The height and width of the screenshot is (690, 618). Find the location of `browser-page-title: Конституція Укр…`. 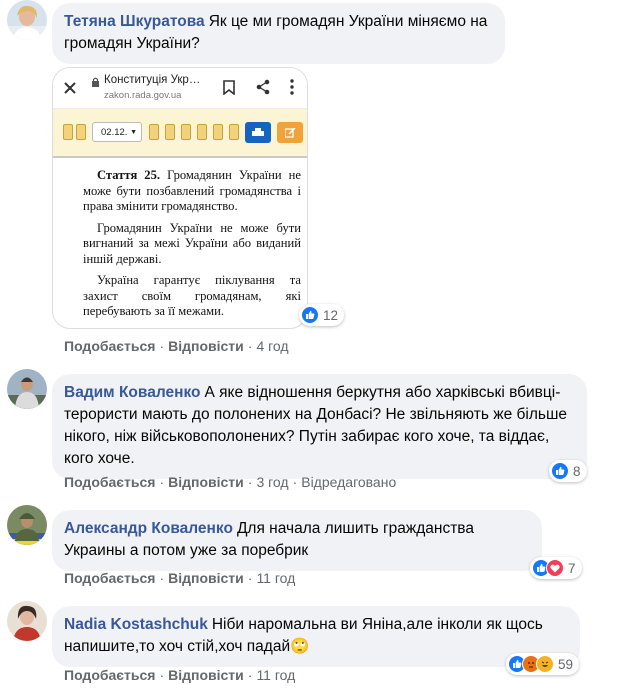

browser-page-title: Конституція Укр… is located at coordinates (152, 80).